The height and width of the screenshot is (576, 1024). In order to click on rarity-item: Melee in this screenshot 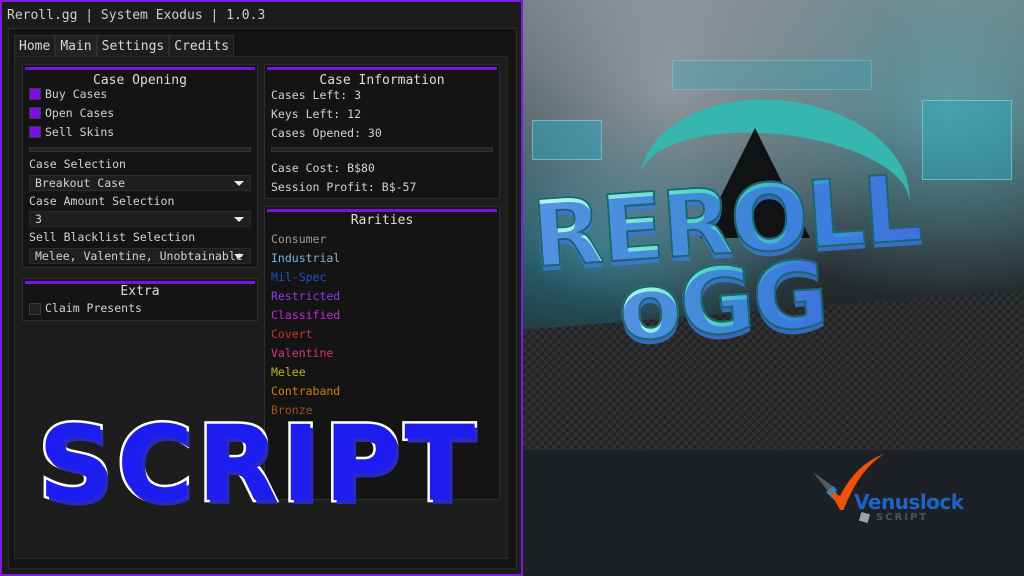, I will do `click(288, 372)`.